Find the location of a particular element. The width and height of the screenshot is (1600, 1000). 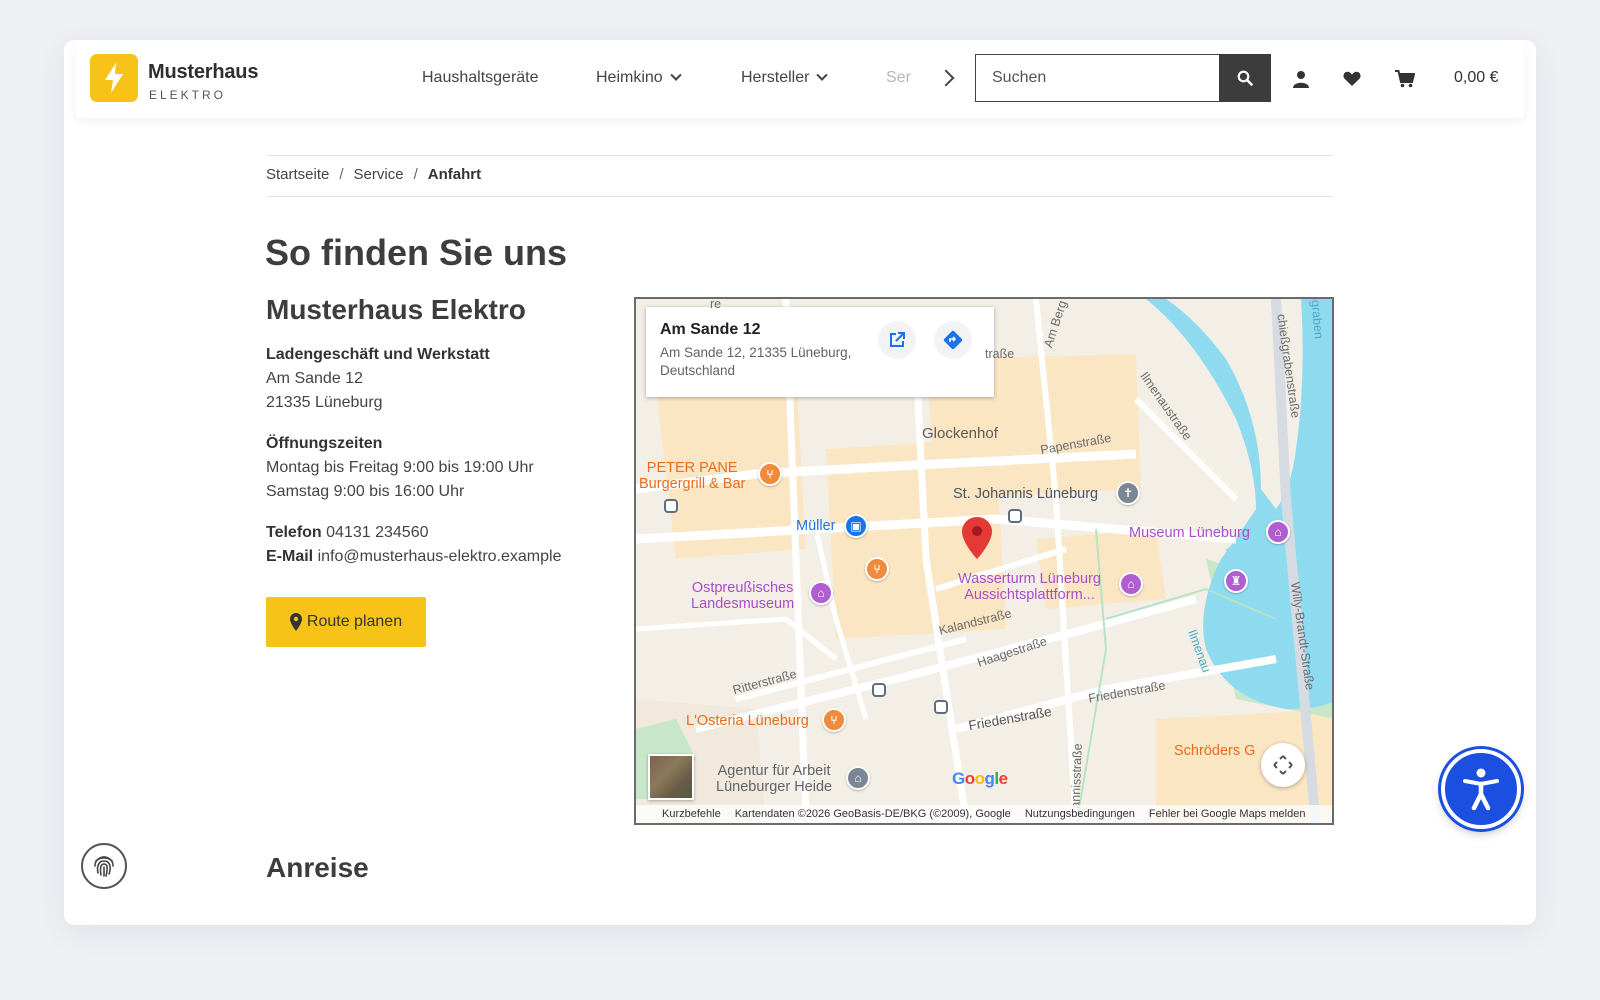

shopping-icon: ▣ is located at coordinates (856, 526).